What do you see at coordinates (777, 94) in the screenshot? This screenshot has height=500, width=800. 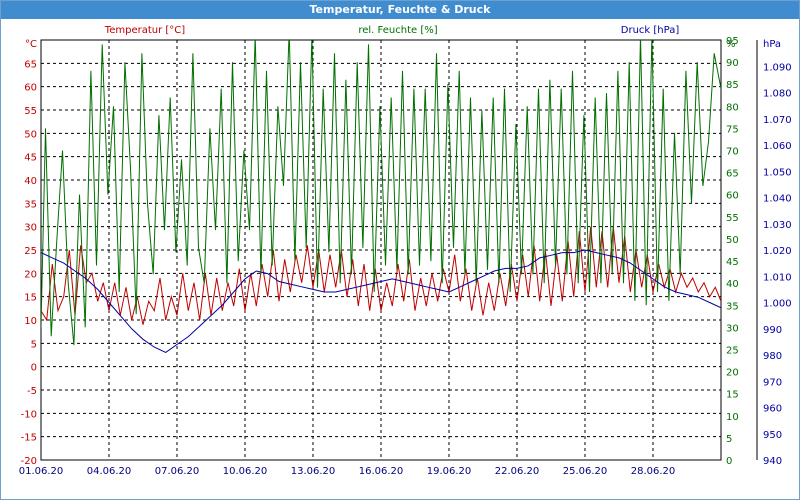 I see `pressure-tick-label: 1.080` at bounding box center [777, 94].